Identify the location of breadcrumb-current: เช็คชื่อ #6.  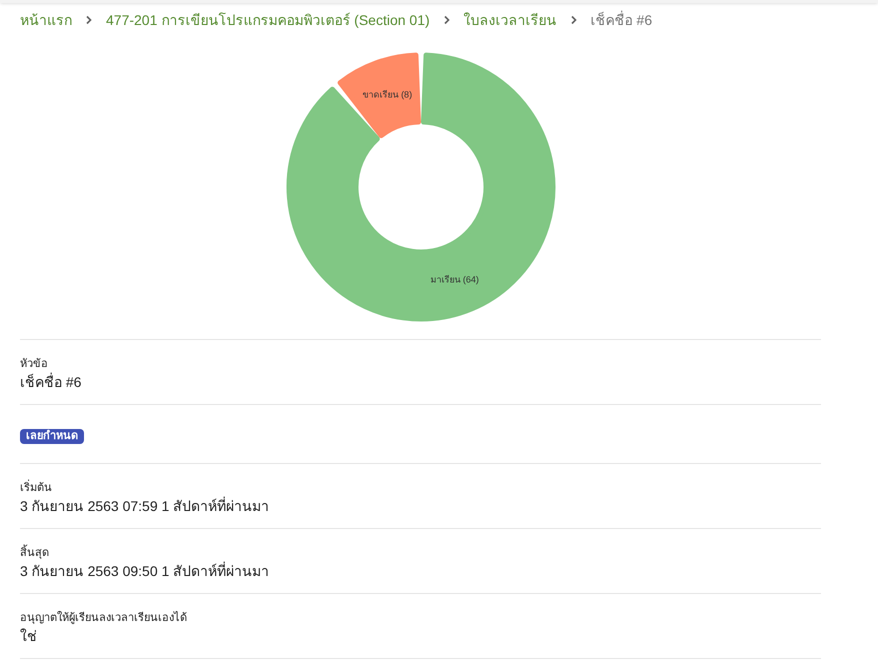
(621, 20).